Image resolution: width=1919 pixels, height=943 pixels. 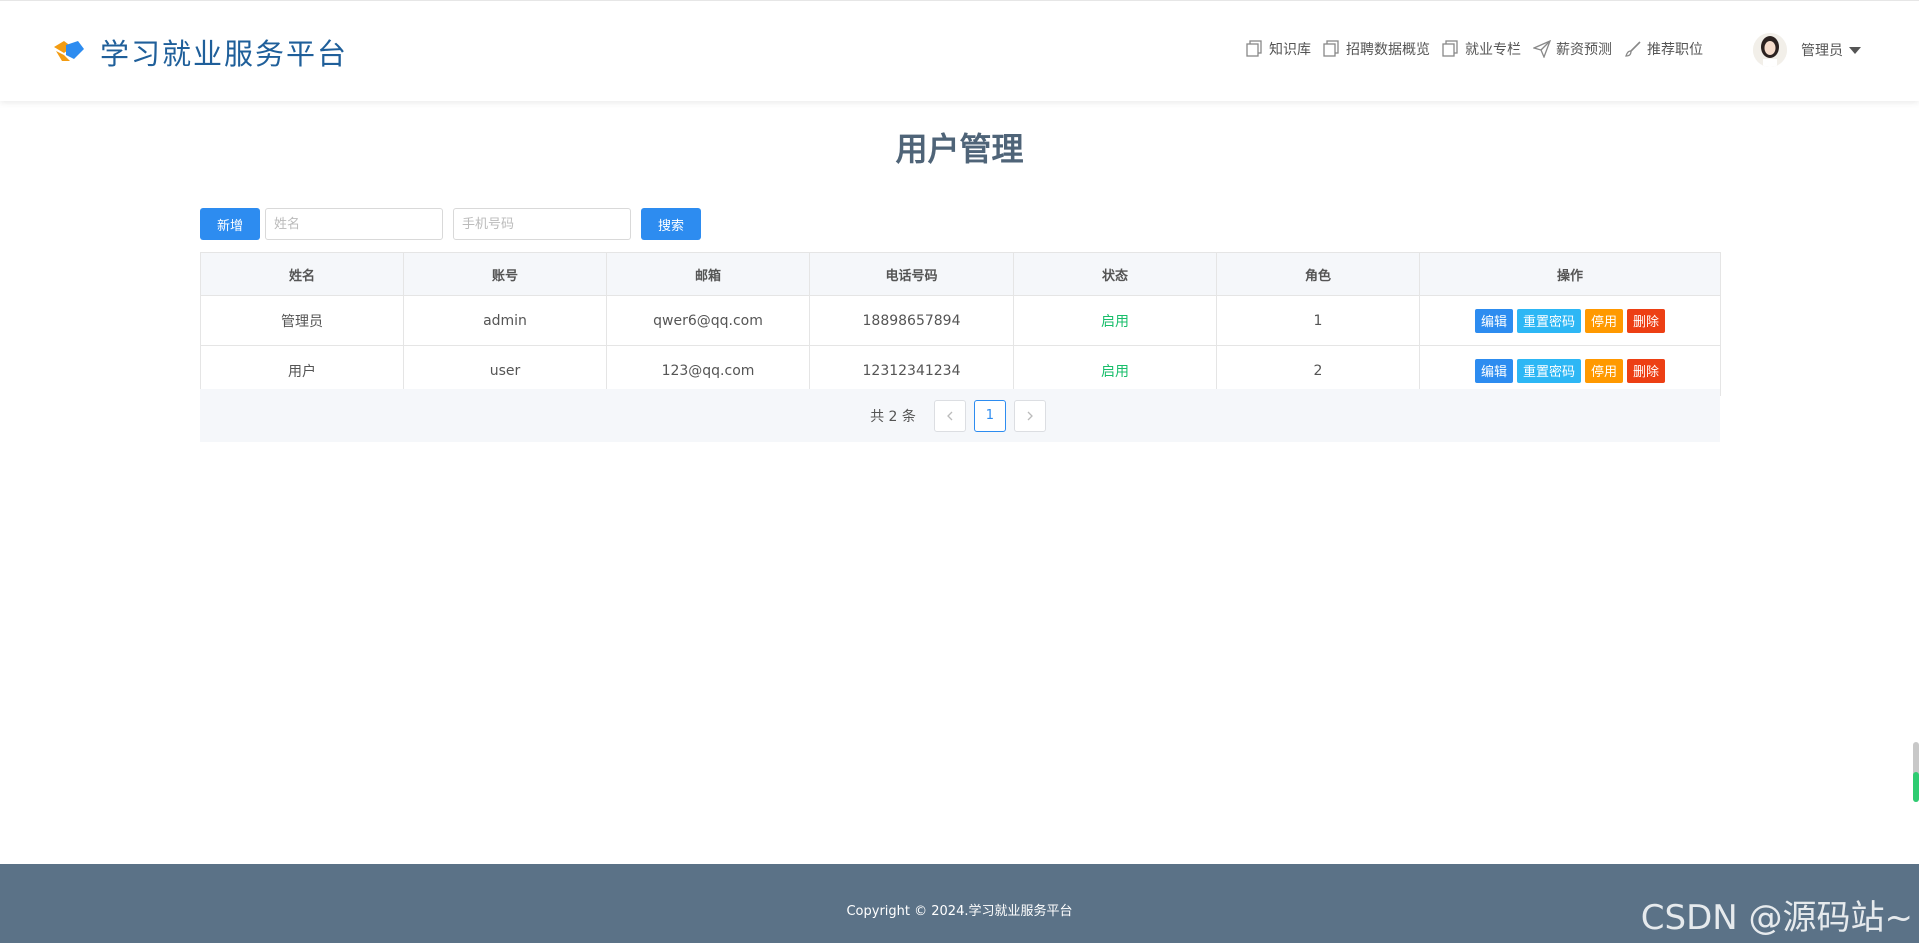 I want to click on scroll-indicator, so click(x=1916, y=772).